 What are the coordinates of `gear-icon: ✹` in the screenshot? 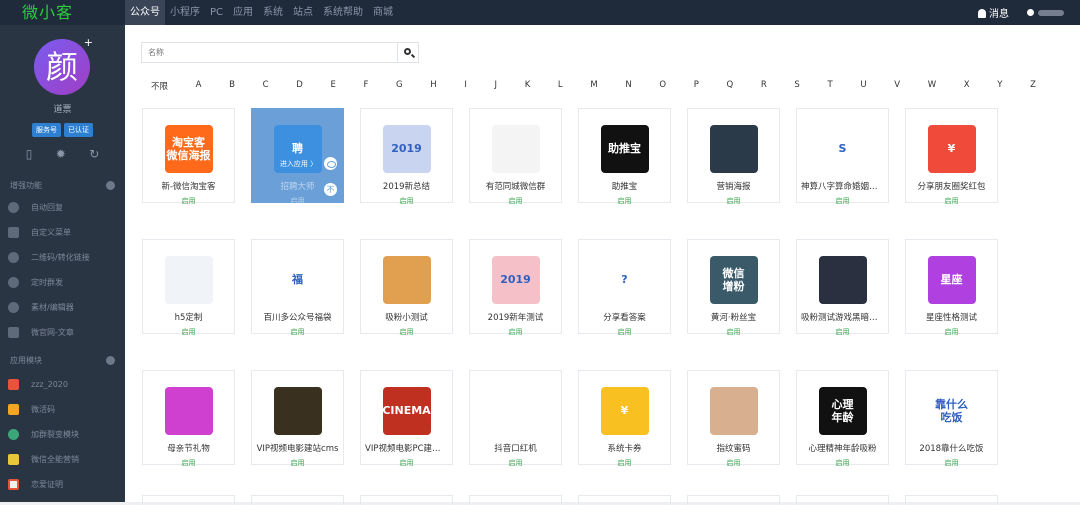 It's located at (61, 154).